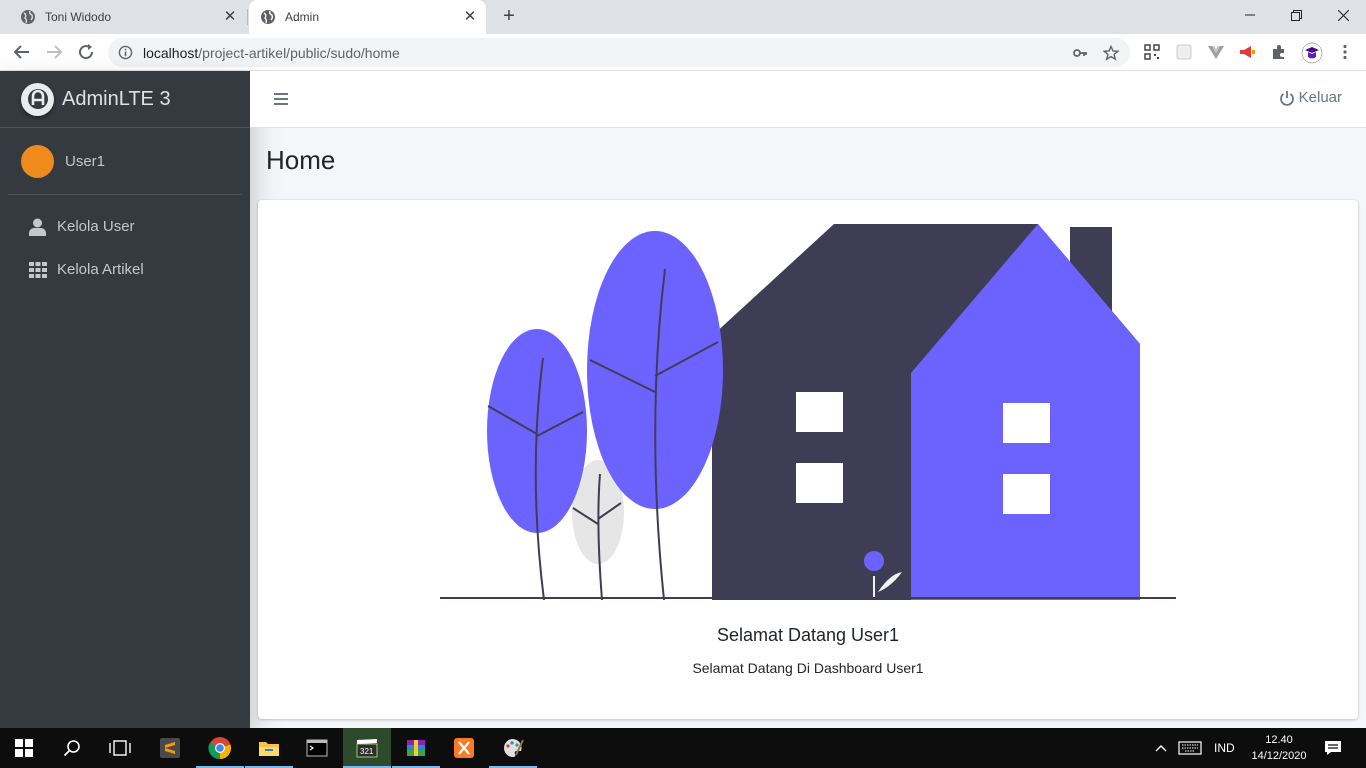 The image size is (1366, 768). What do you see at coordinates (86, 52) in the screenshot?
I see `reload-icon` at bounding box center [86, 52].